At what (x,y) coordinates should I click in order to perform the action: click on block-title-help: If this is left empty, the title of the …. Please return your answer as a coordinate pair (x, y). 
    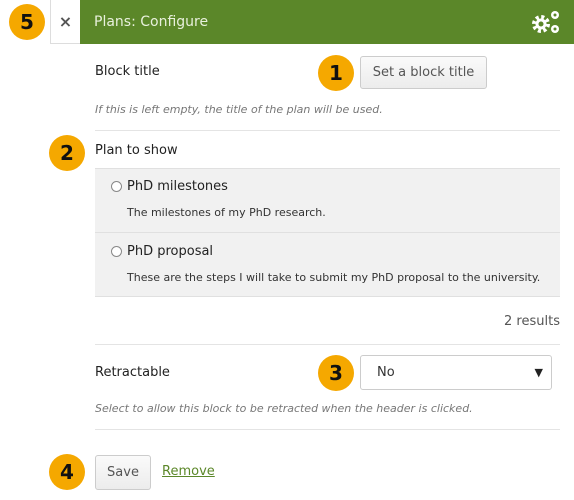
    Looking at the image, I should click on (239, 109).